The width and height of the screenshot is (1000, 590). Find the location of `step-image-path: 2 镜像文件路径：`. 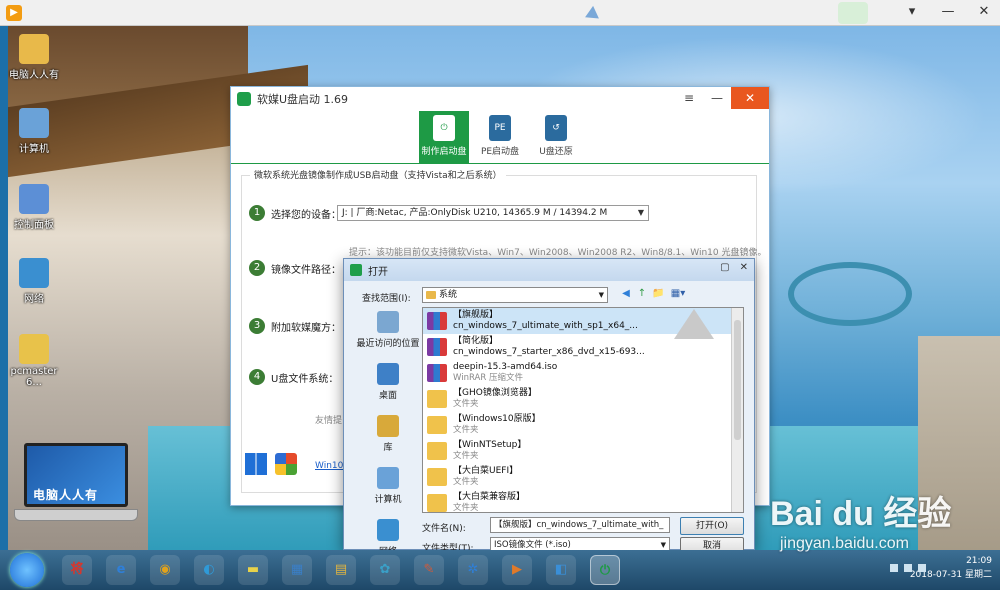

step-image-path: 2 镜像文件路径： is located at coordinates (295, 268).